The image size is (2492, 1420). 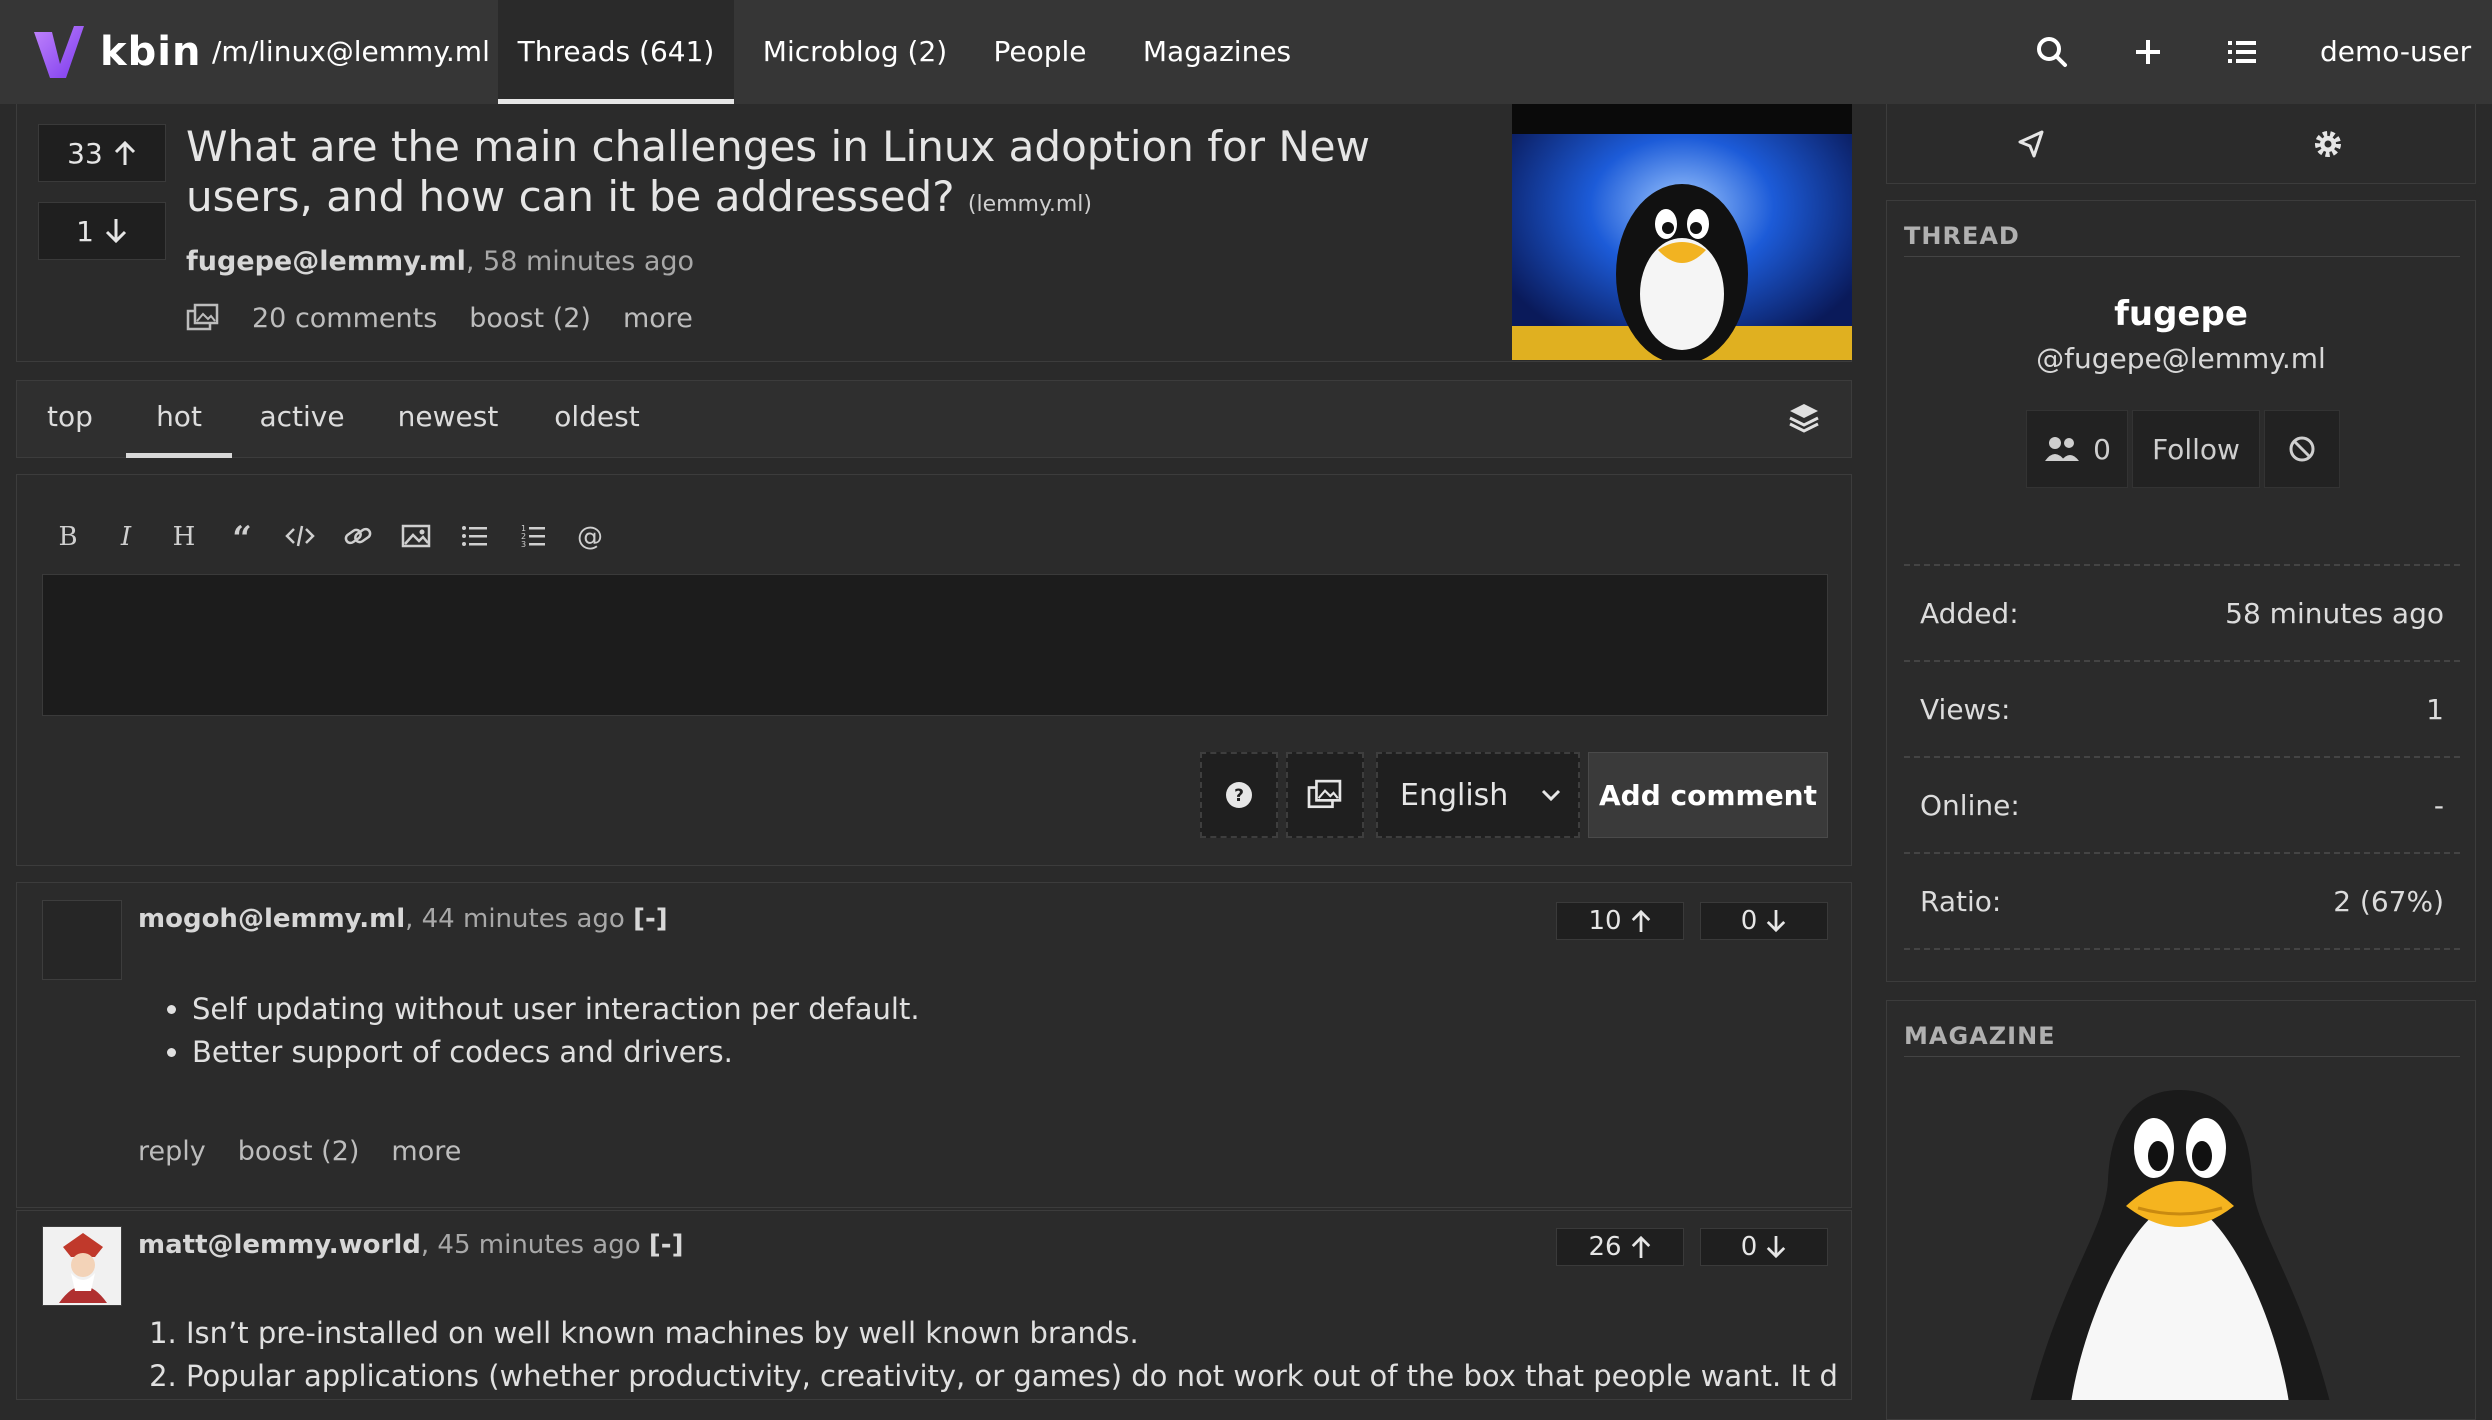 What do you see at coordinates (1605, 921) in the screenshot?
I see `comment-upvote-count: 10` at bounding box center [1605, 921].